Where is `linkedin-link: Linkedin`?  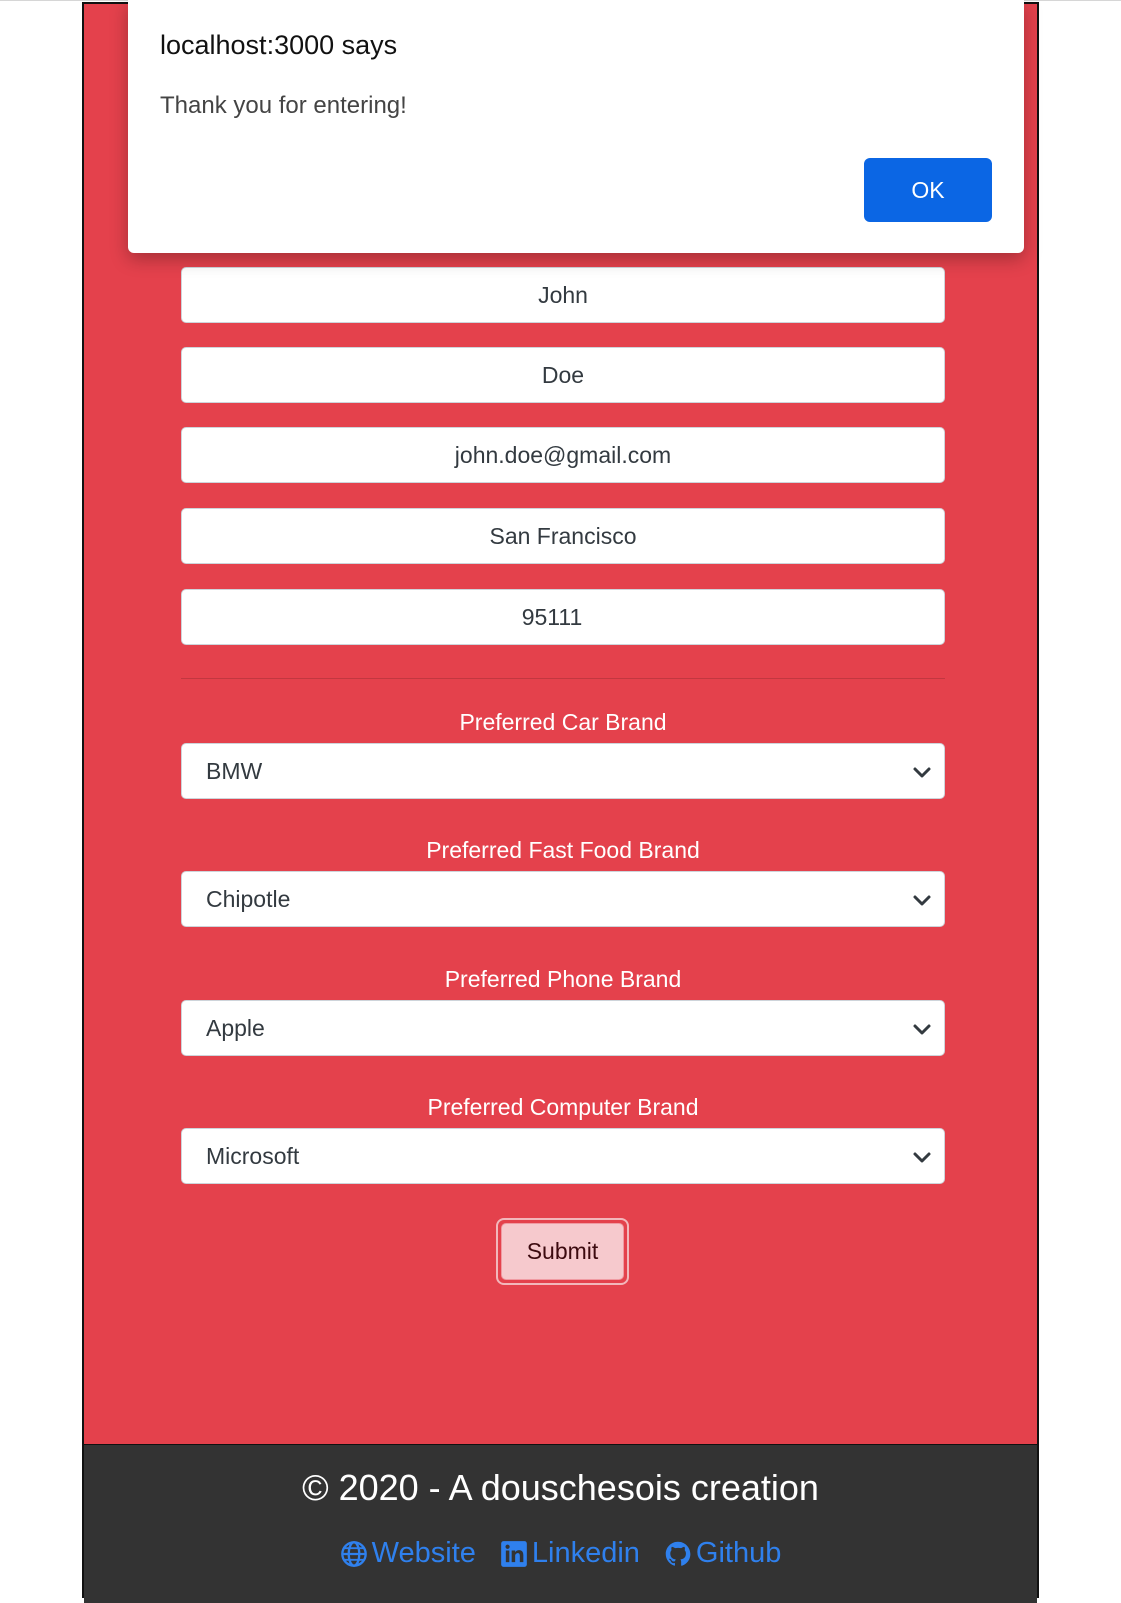
linkedin-link: Linkedin is located at coordinates (570, 1553).